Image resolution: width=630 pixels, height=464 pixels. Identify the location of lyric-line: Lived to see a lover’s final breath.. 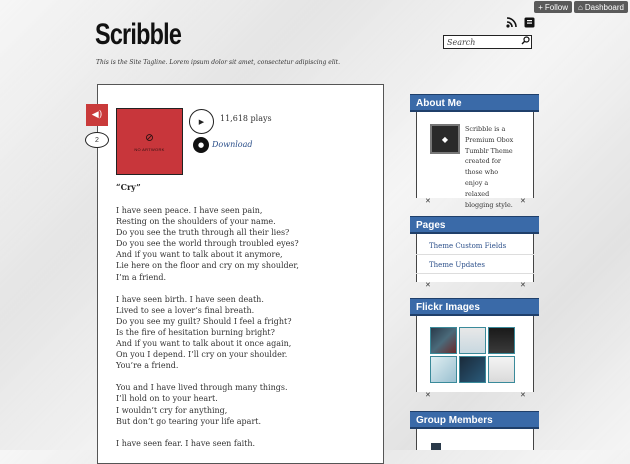
(185, 310).